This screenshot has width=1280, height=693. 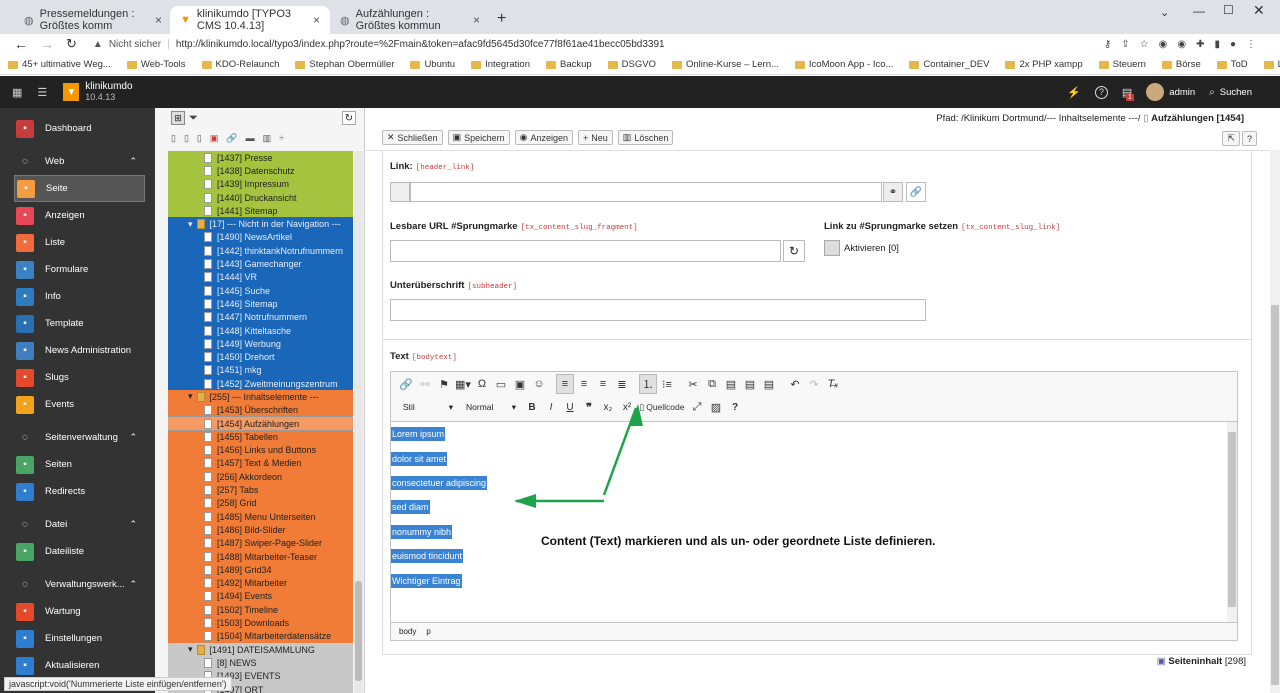 I want to click on flash-icon: ⚡, so click(x=1074, y=92).